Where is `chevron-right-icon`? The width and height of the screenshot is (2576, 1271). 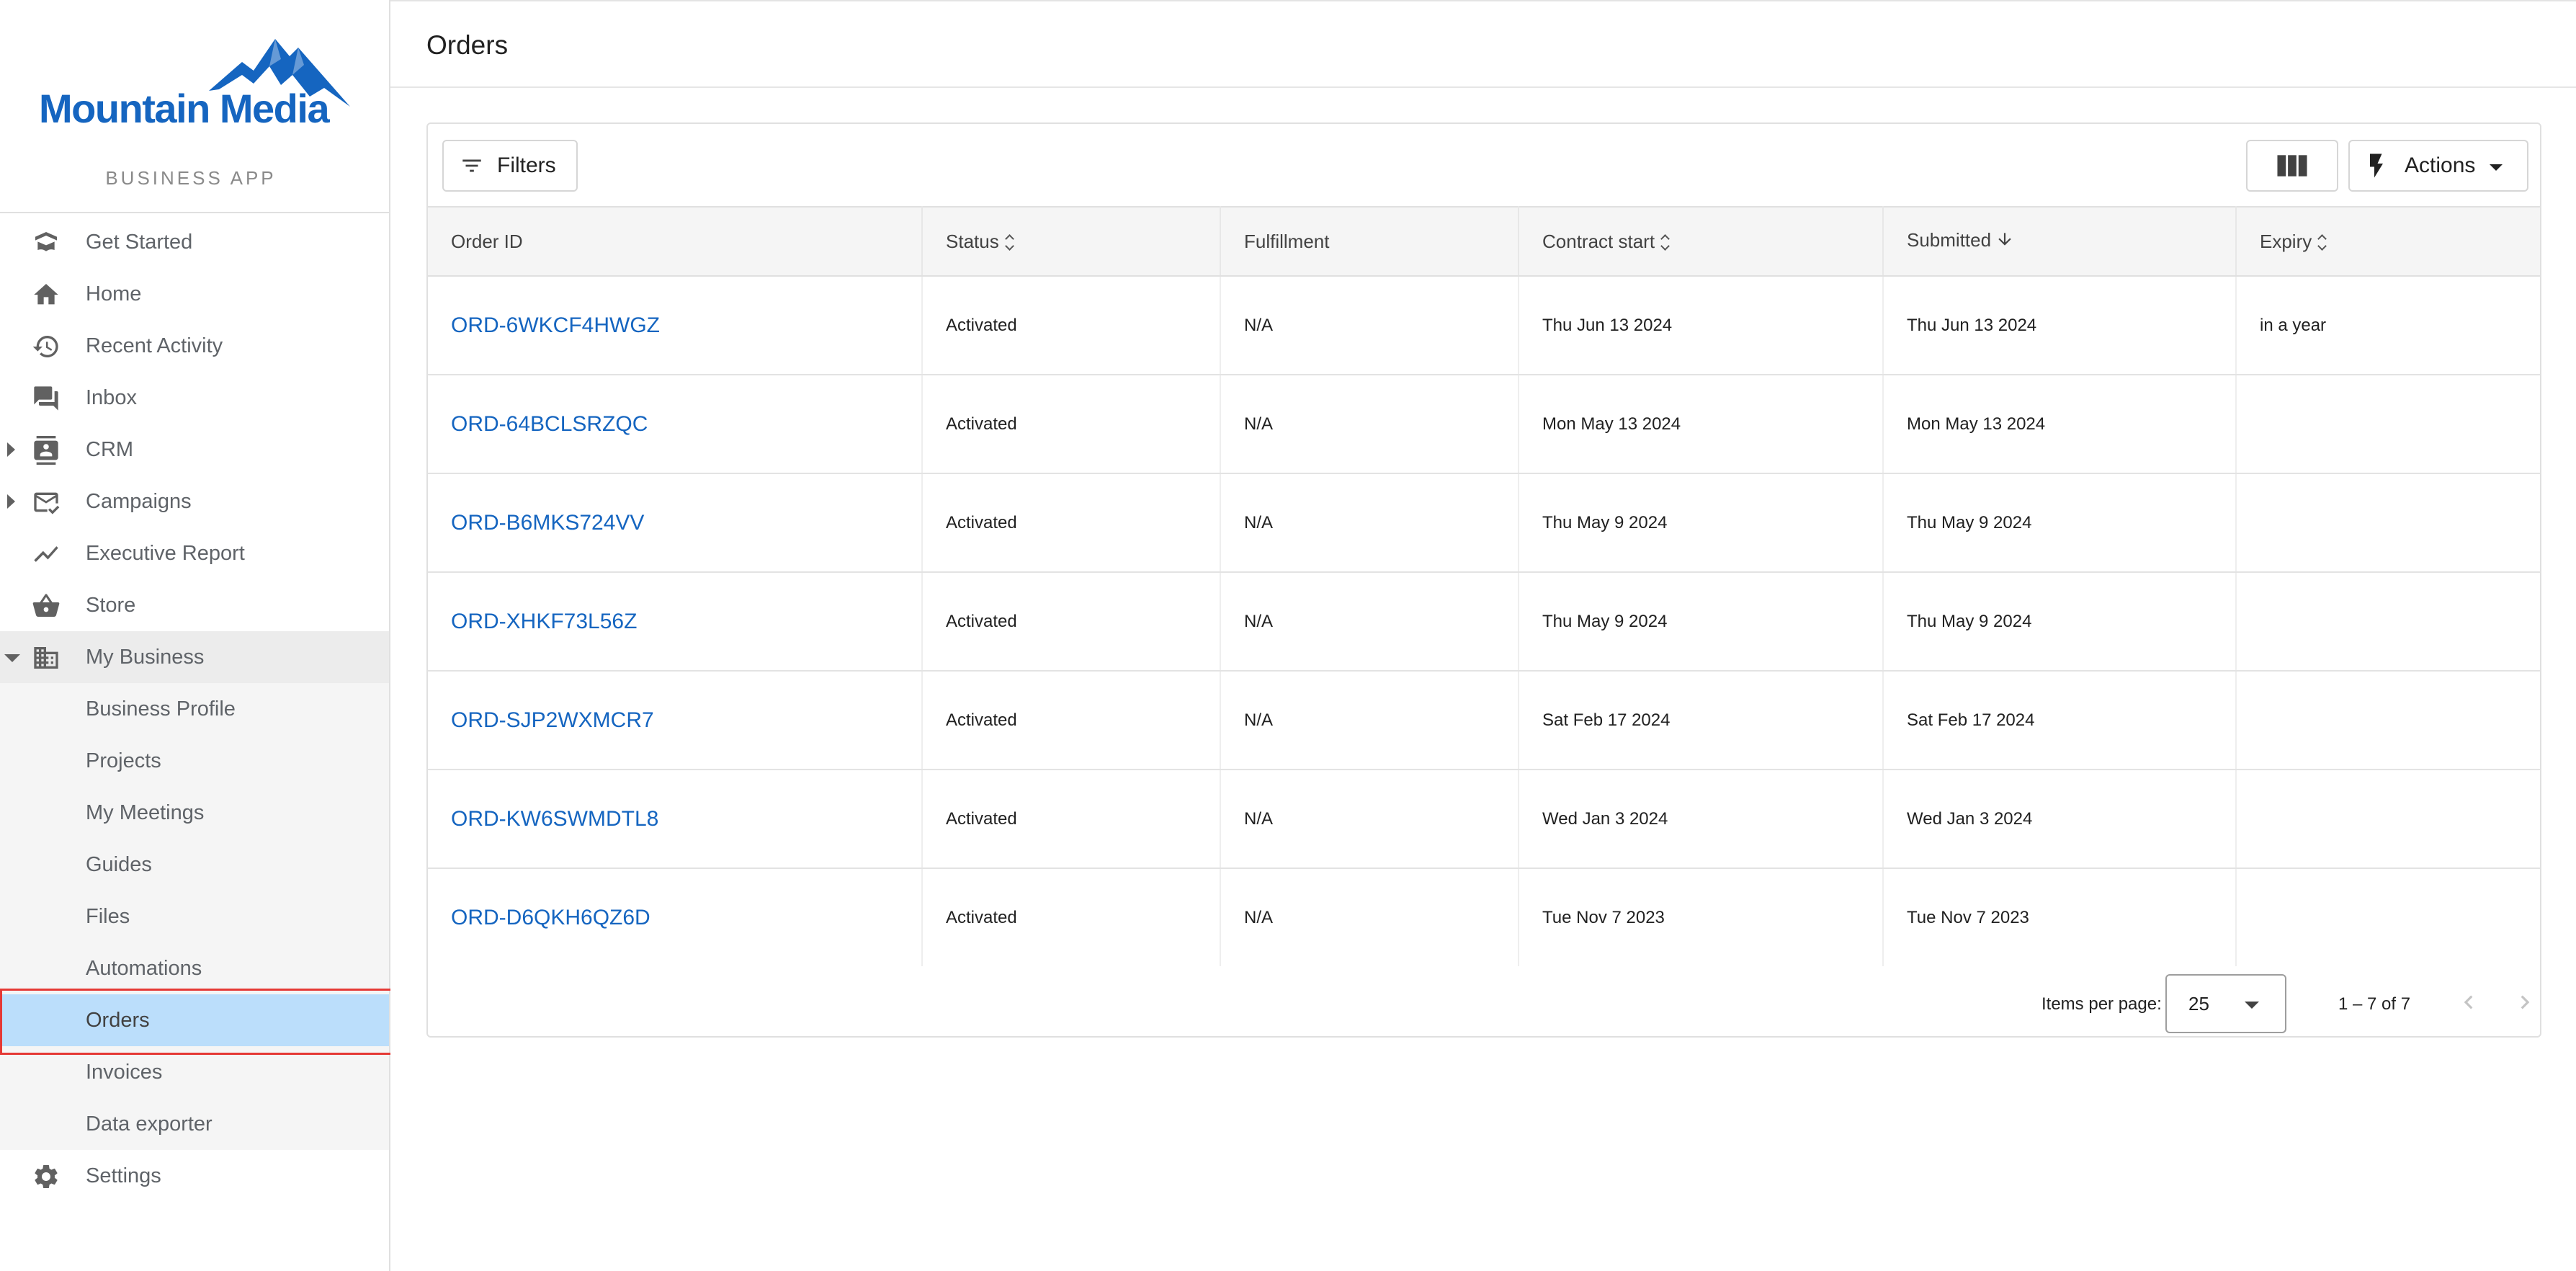
chevron-right-icon is located at coordinates (2525, 1002).